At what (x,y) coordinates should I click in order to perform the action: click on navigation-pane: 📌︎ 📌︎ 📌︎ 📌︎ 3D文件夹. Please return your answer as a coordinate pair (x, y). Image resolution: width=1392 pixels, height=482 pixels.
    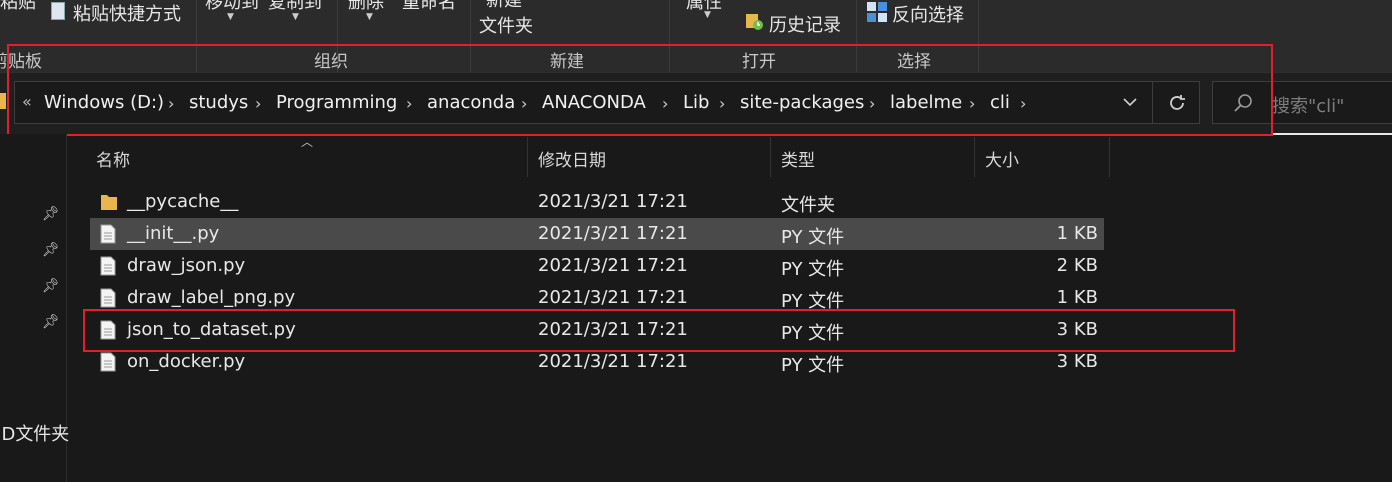
    Looking at the image, I should click on (34, 308).